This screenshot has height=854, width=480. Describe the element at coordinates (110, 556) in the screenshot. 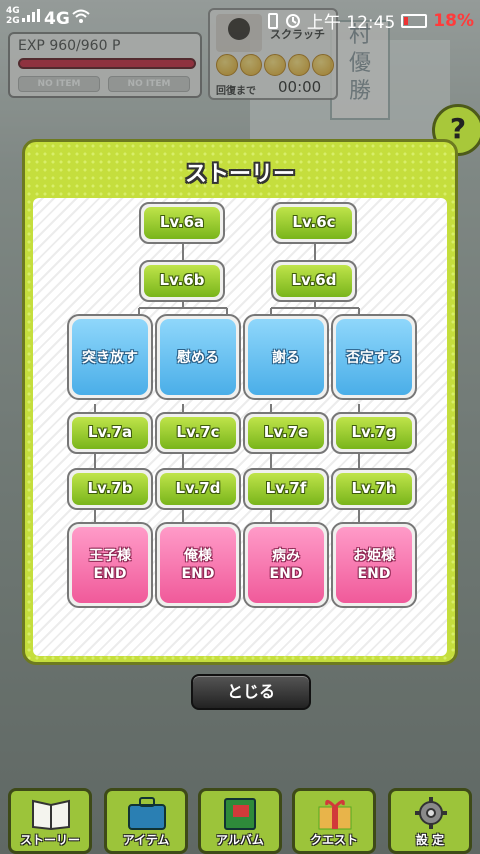

I see `ending-name: 王子様` at that location.